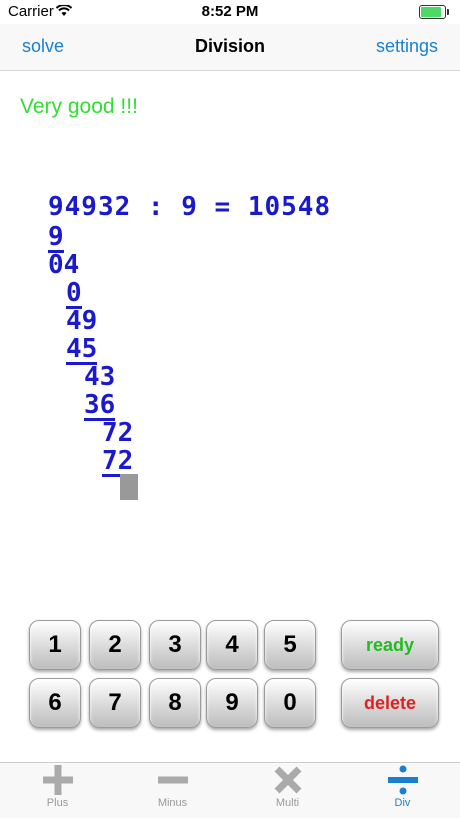  Describe the element at coordinates (434, 12) in the screenshot. I see `battery-icon` at that location.